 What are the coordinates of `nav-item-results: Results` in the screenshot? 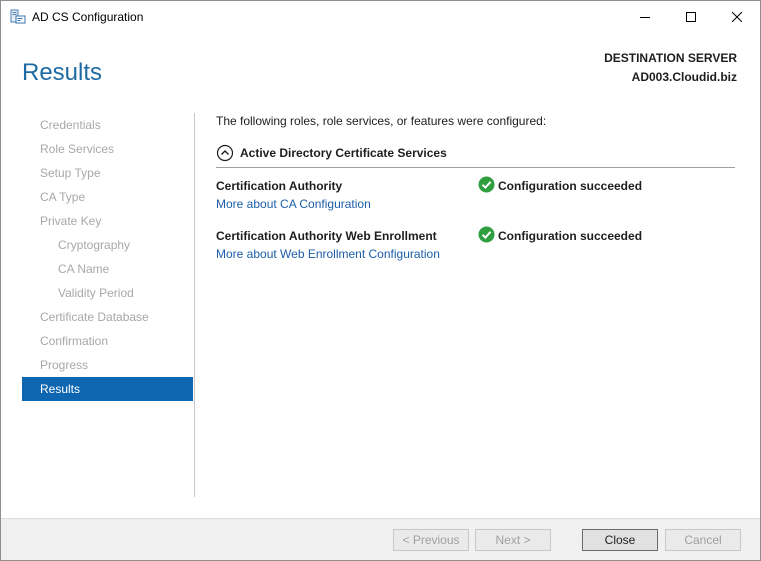 It's located at (107, 389).